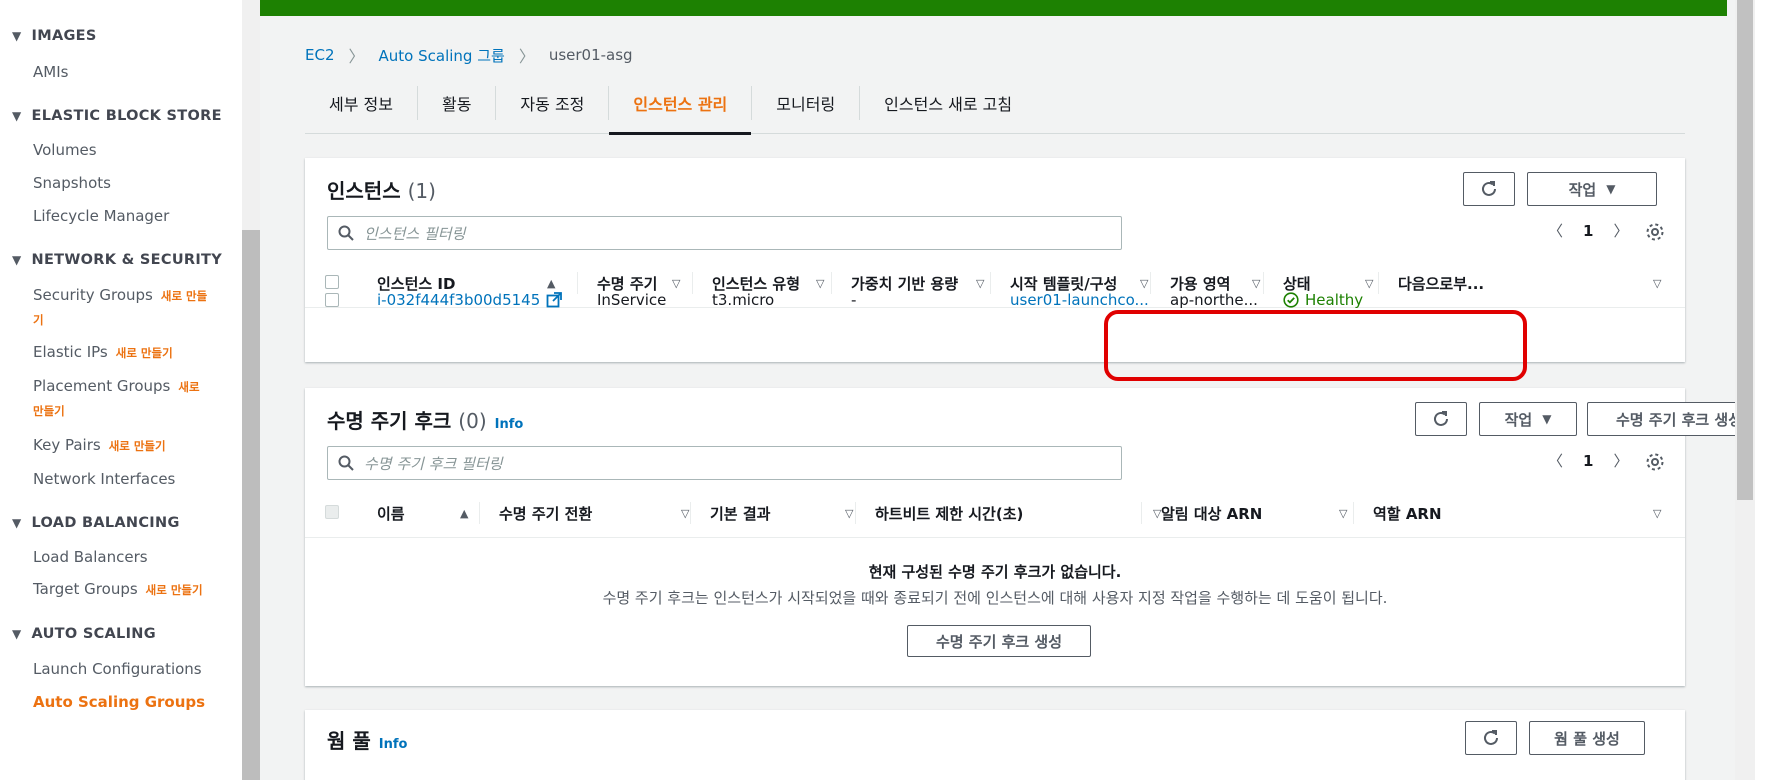 This screenshot has height=780, width=1775. I want to click on col-name: 이름 ▲, so click(422, 513).